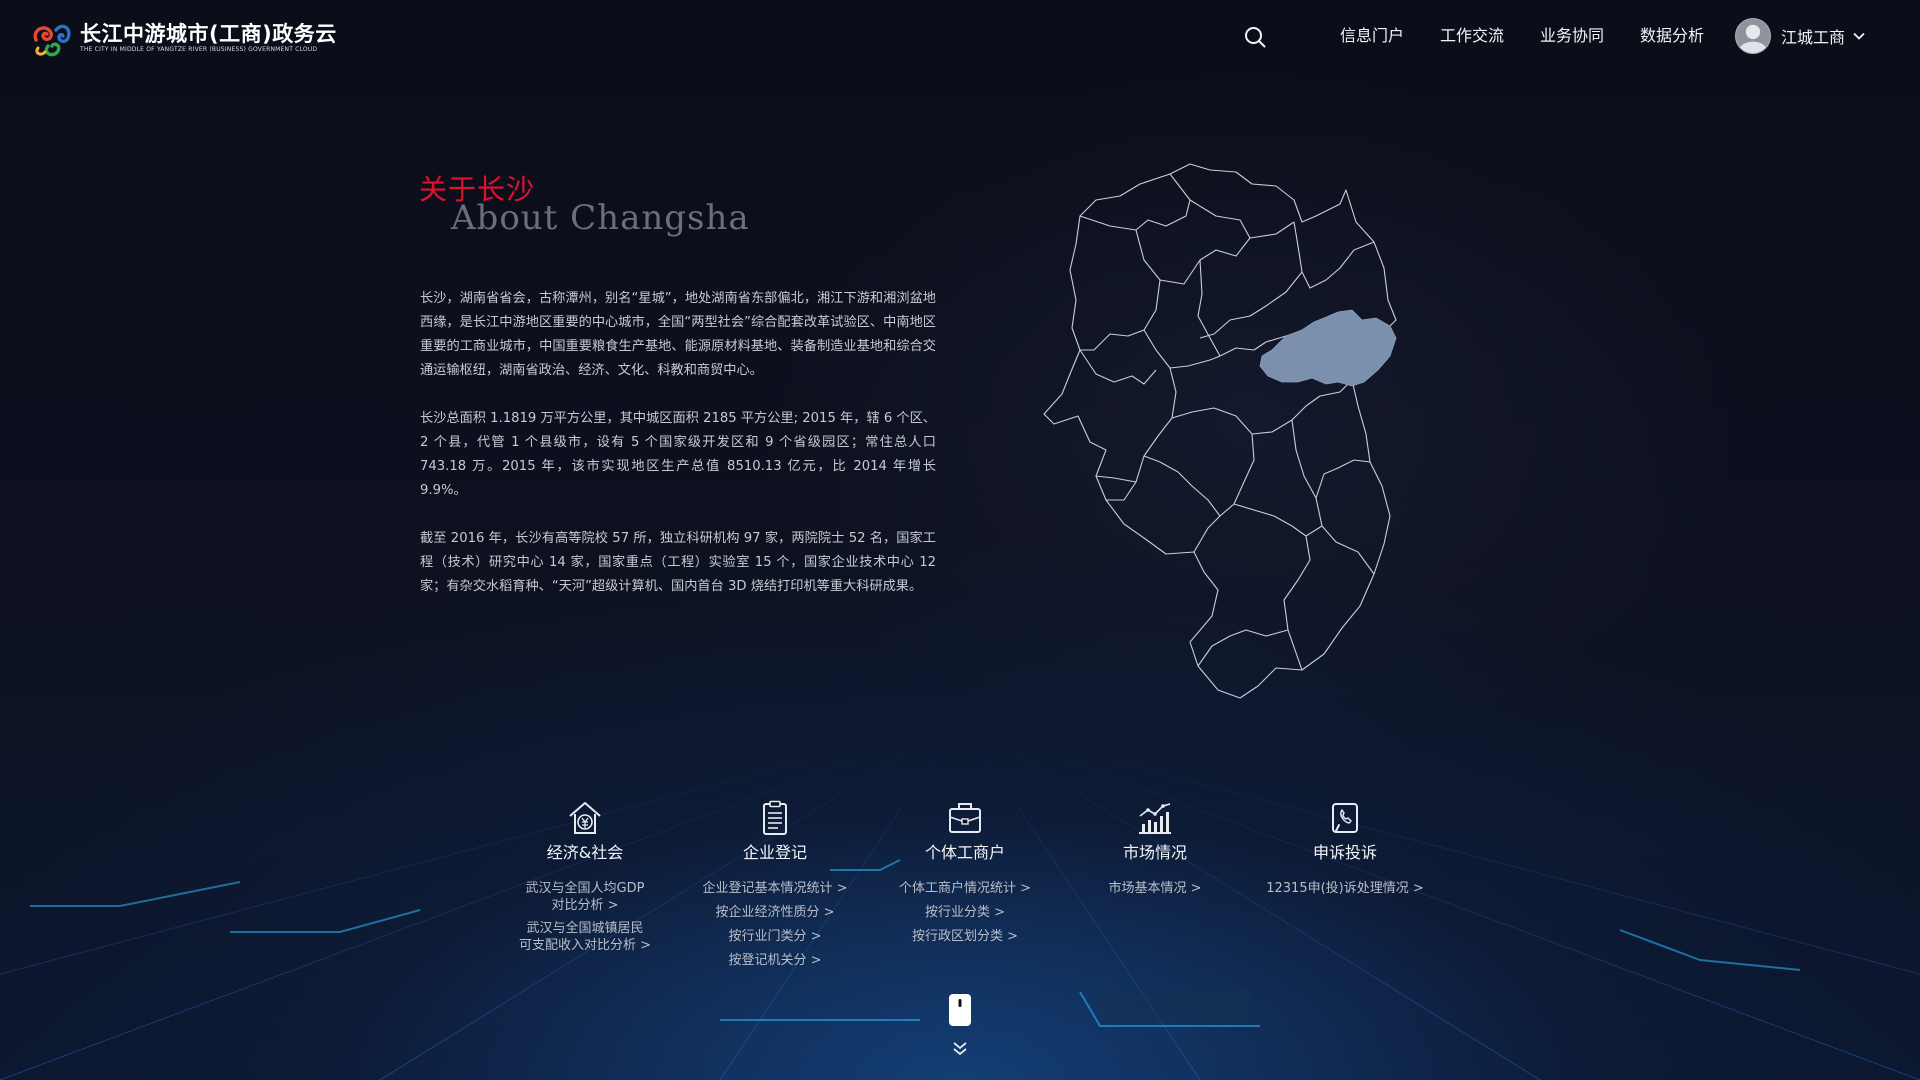 Image resolution: width=1920 pixels, height=1080 pixels. What do you see at coordinates (964, 852) in the screenshot?
I see `category-title: 个体工商户` at bounding box center [964, 852].